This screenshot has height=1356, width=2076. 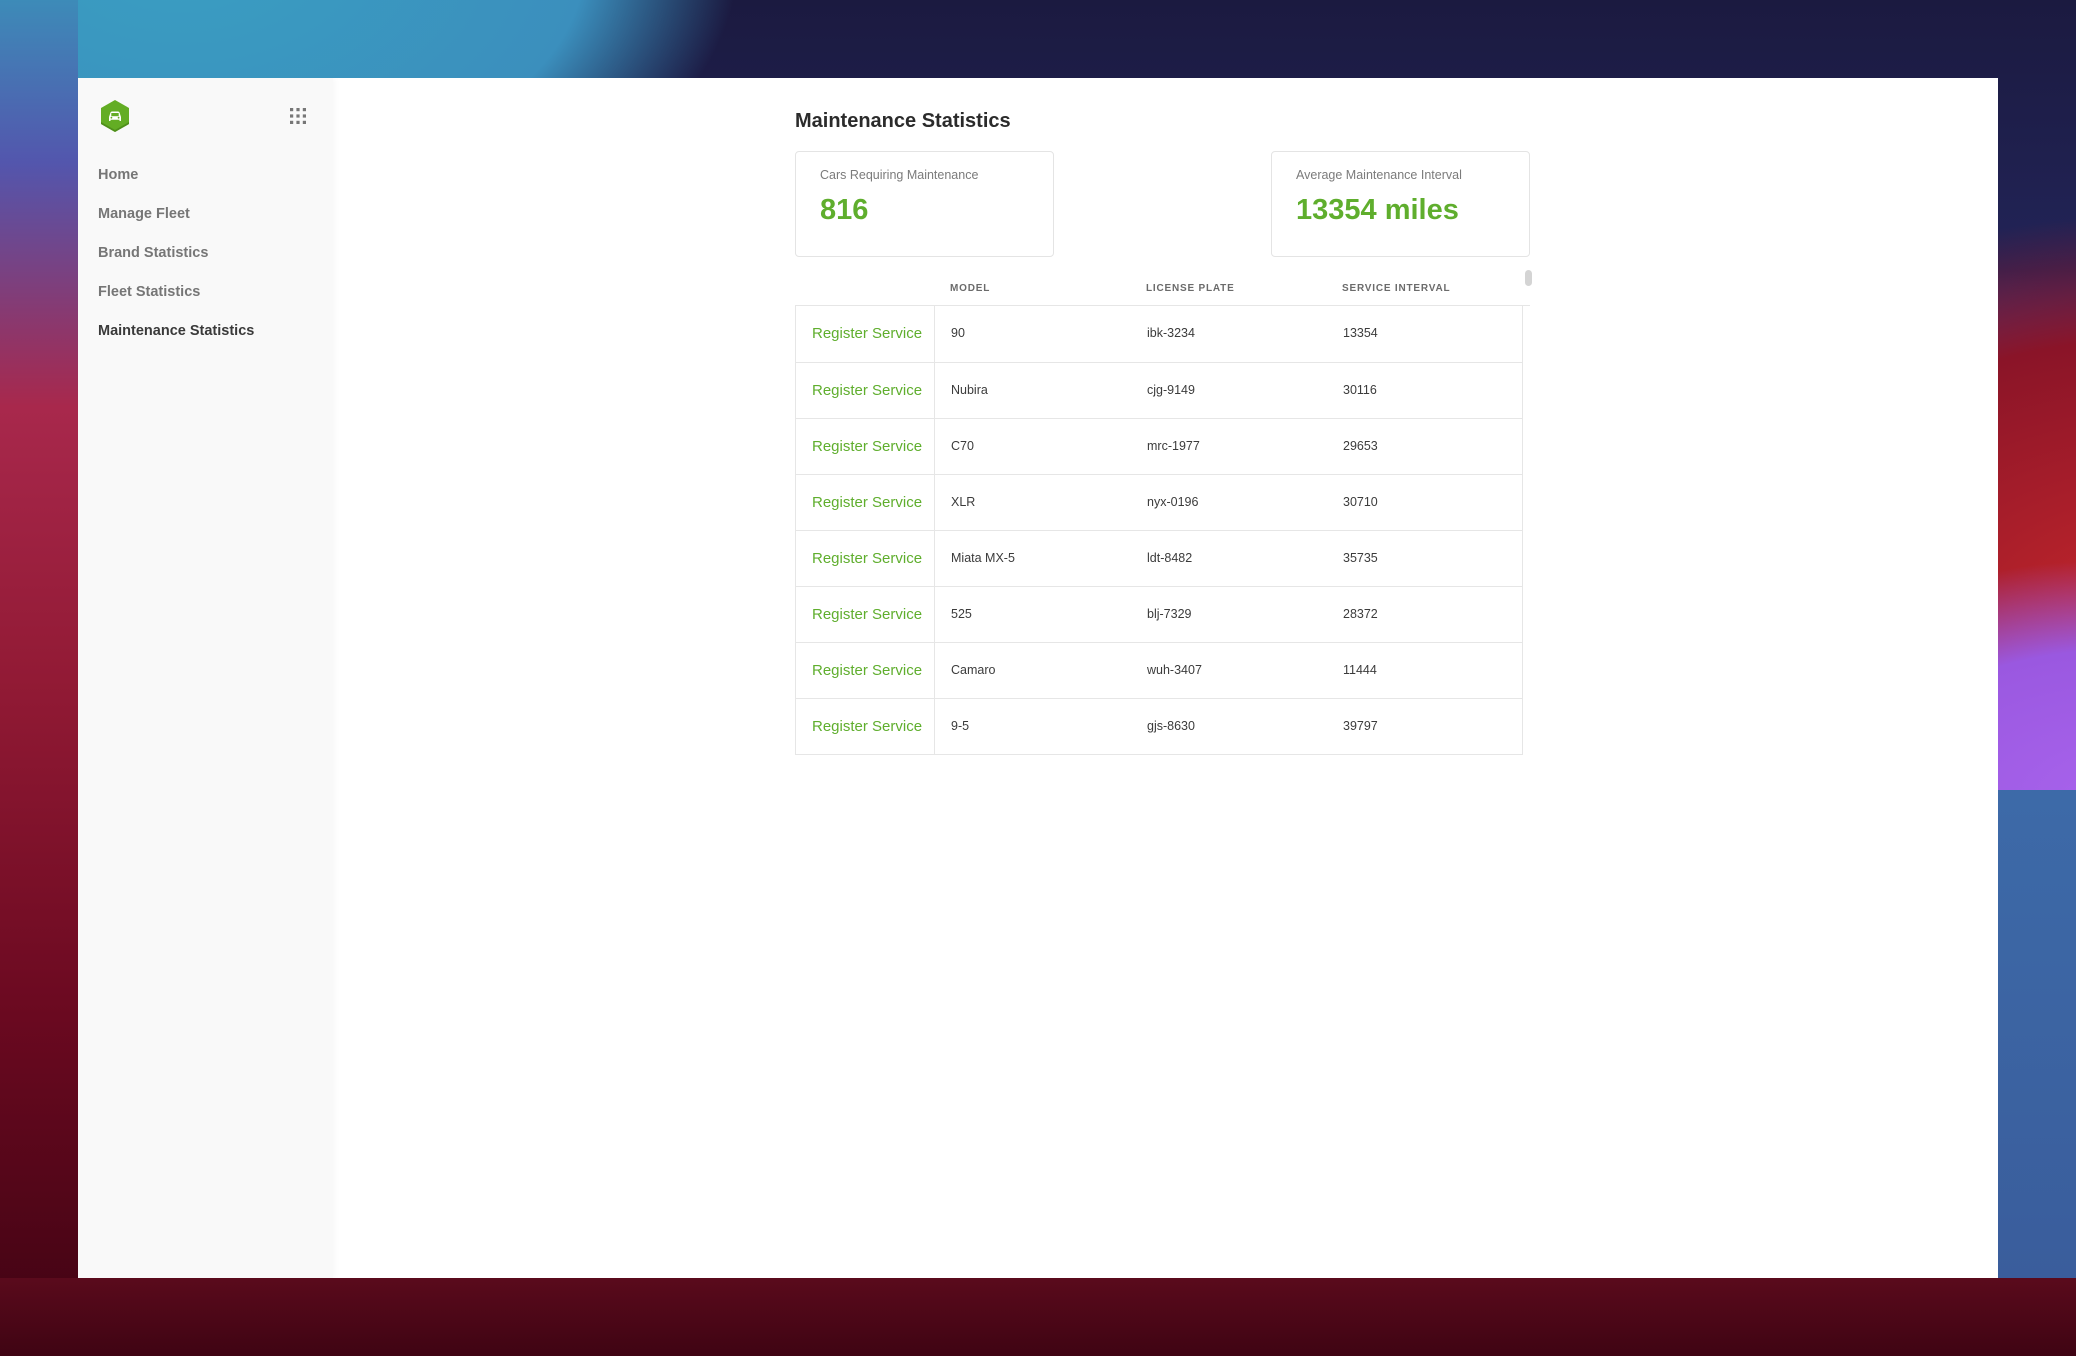 I want to click on sidebar-item-home: Home, so click(x=176, y=181).